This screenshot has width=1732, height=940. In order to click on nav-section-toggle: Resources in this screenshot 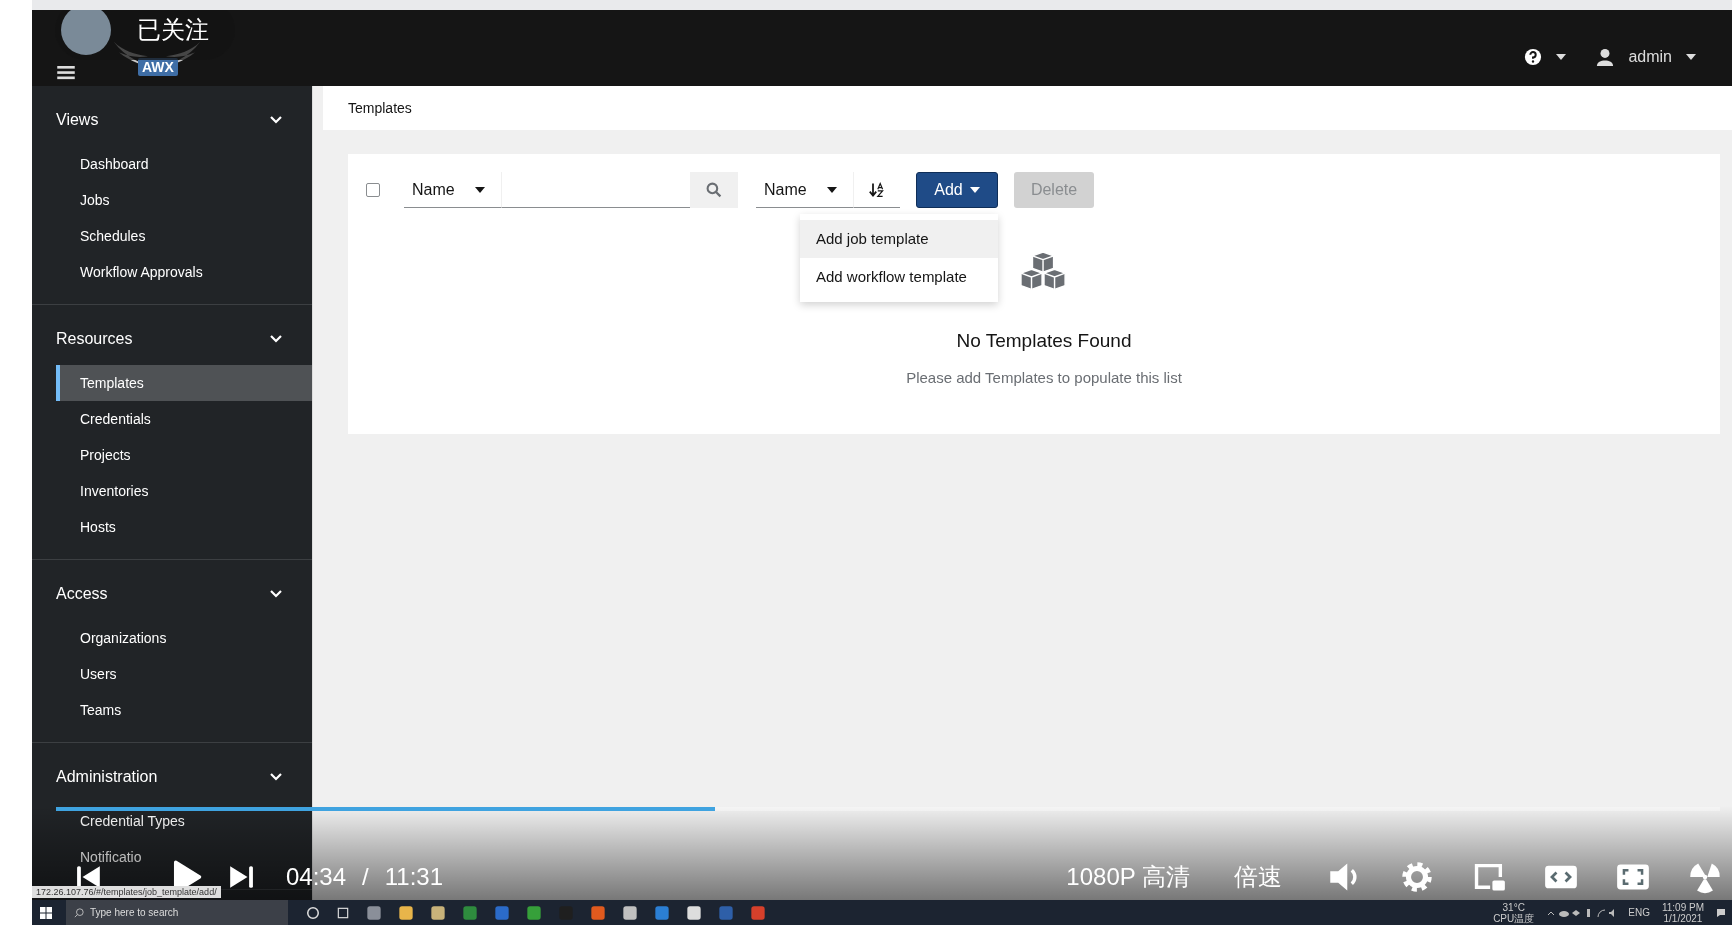, I will do `click(172, 339)`.